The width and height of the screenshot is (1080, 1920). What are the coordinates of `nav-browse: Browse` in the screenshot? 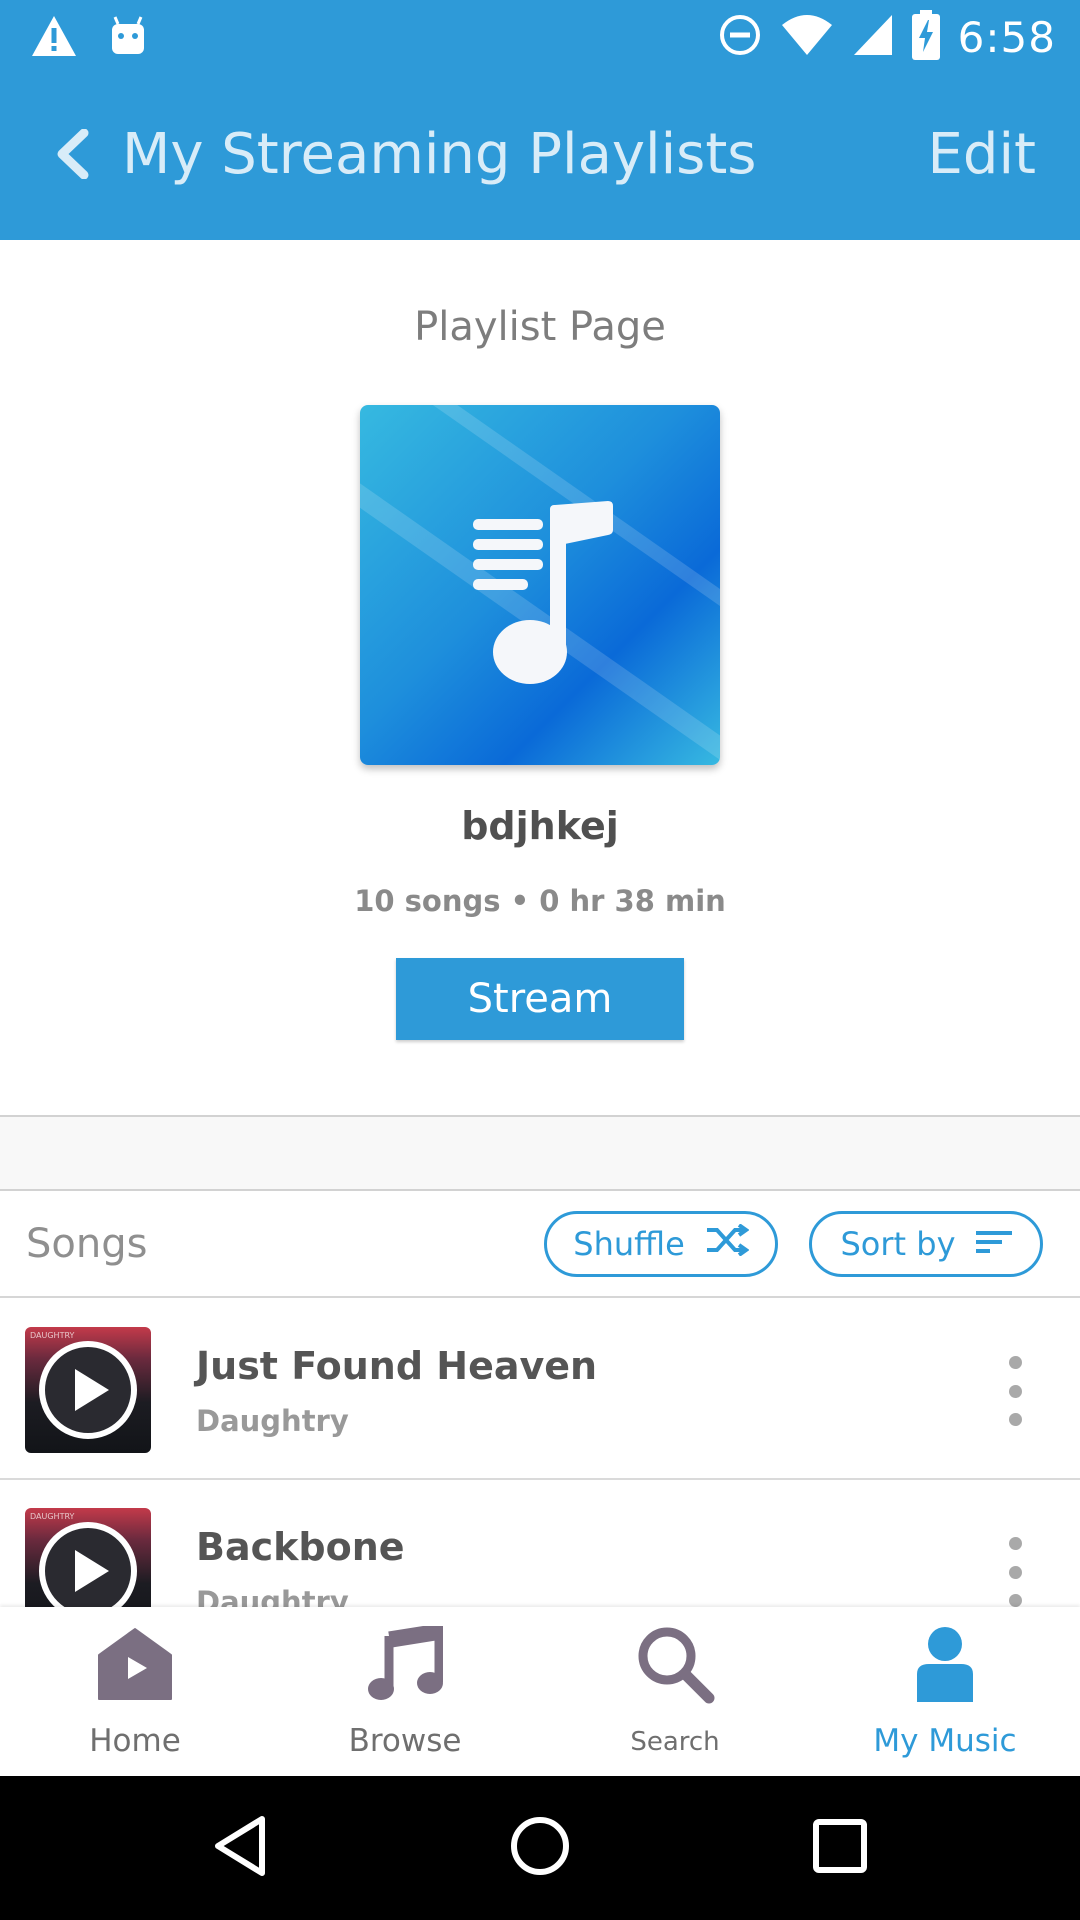 It's located at (405, 1691).